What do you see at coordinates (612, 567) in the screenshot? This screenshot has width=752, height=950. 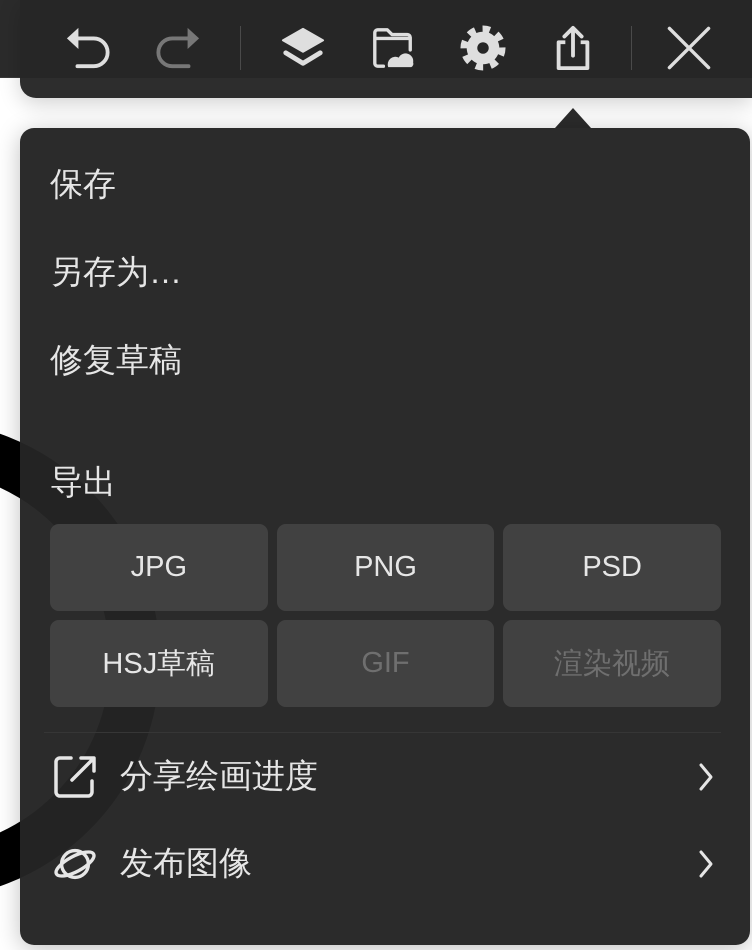 I see `format-button: PSD` at bounding box center [612, 567].